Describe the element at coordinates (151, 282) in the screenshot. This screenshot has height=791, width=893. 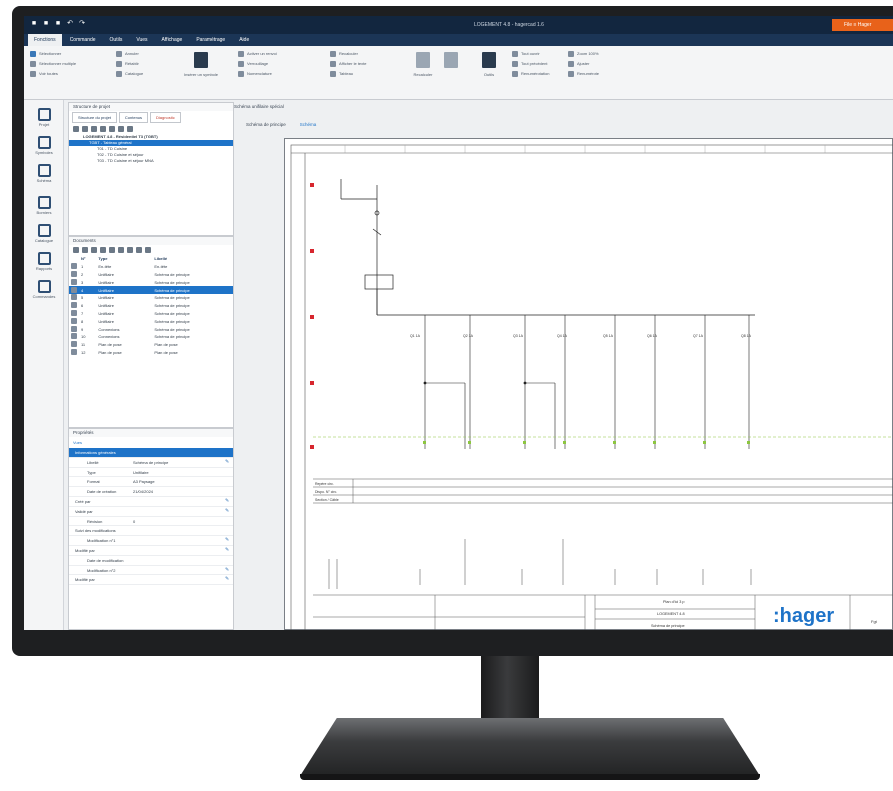
I see `table-row: 3 Unifilaire Schéma de principe` at that location.